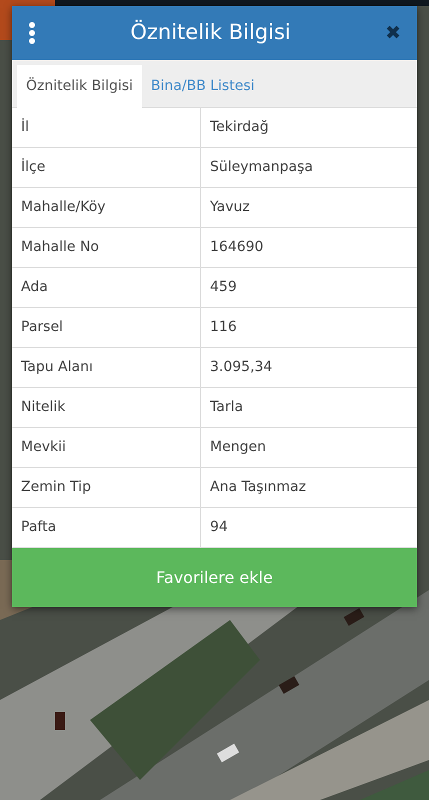  Describe the element at coordinates (223, 287) in the screenshot. I see `attribute-value: 459` at that location.